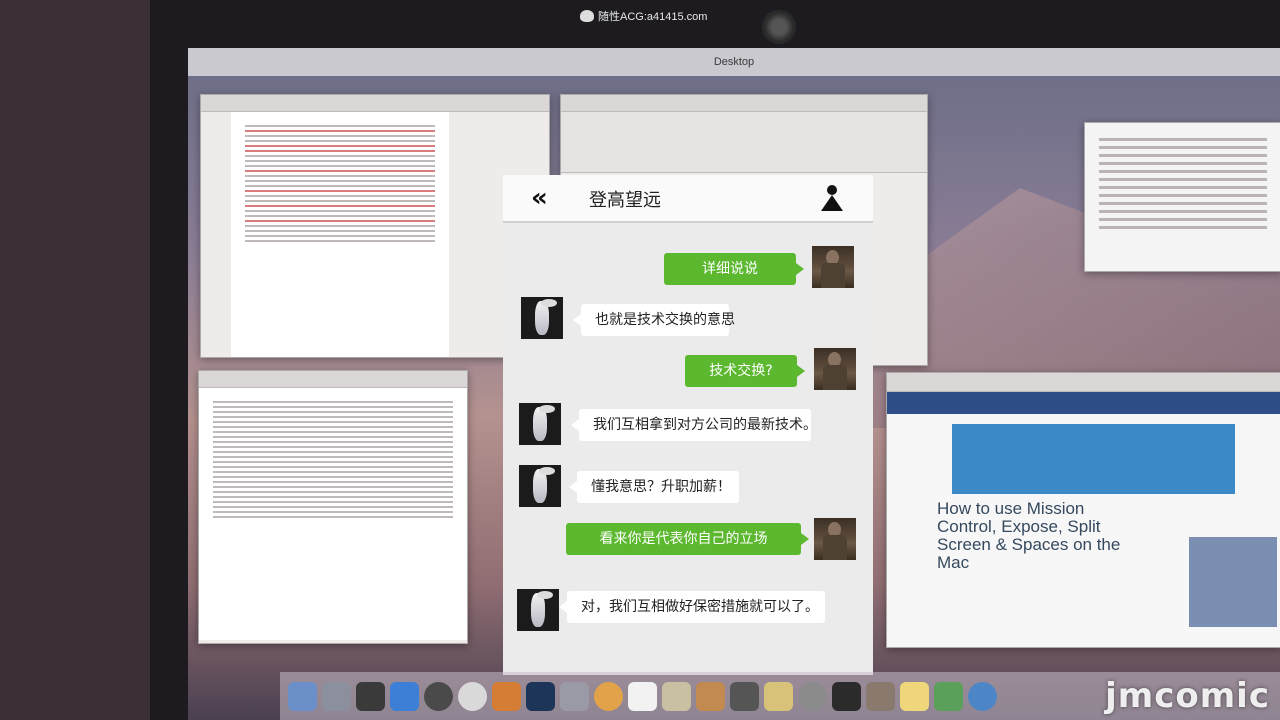 The height and width of the screenshot is (720, 1280). What do you see at coordinates (779, 27) in the screenshot?
I see `webcam` at bounding box center [779, 27].